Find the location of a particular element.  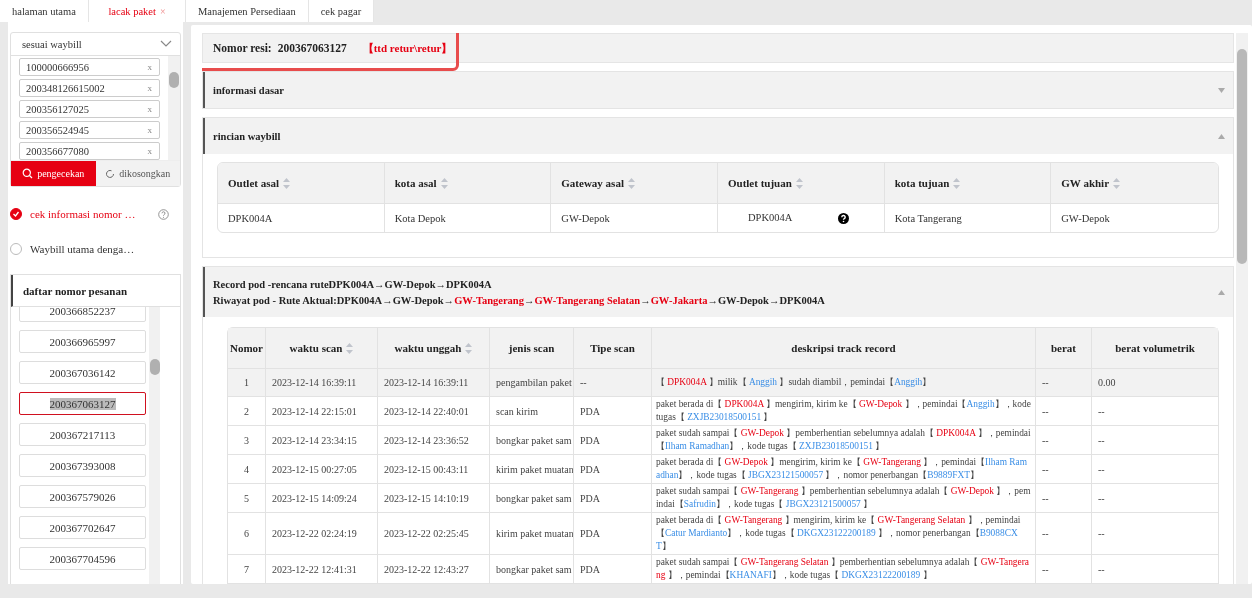

table-cell: 2023-12-15 14:09:24 is located at coordinates (322, 498).